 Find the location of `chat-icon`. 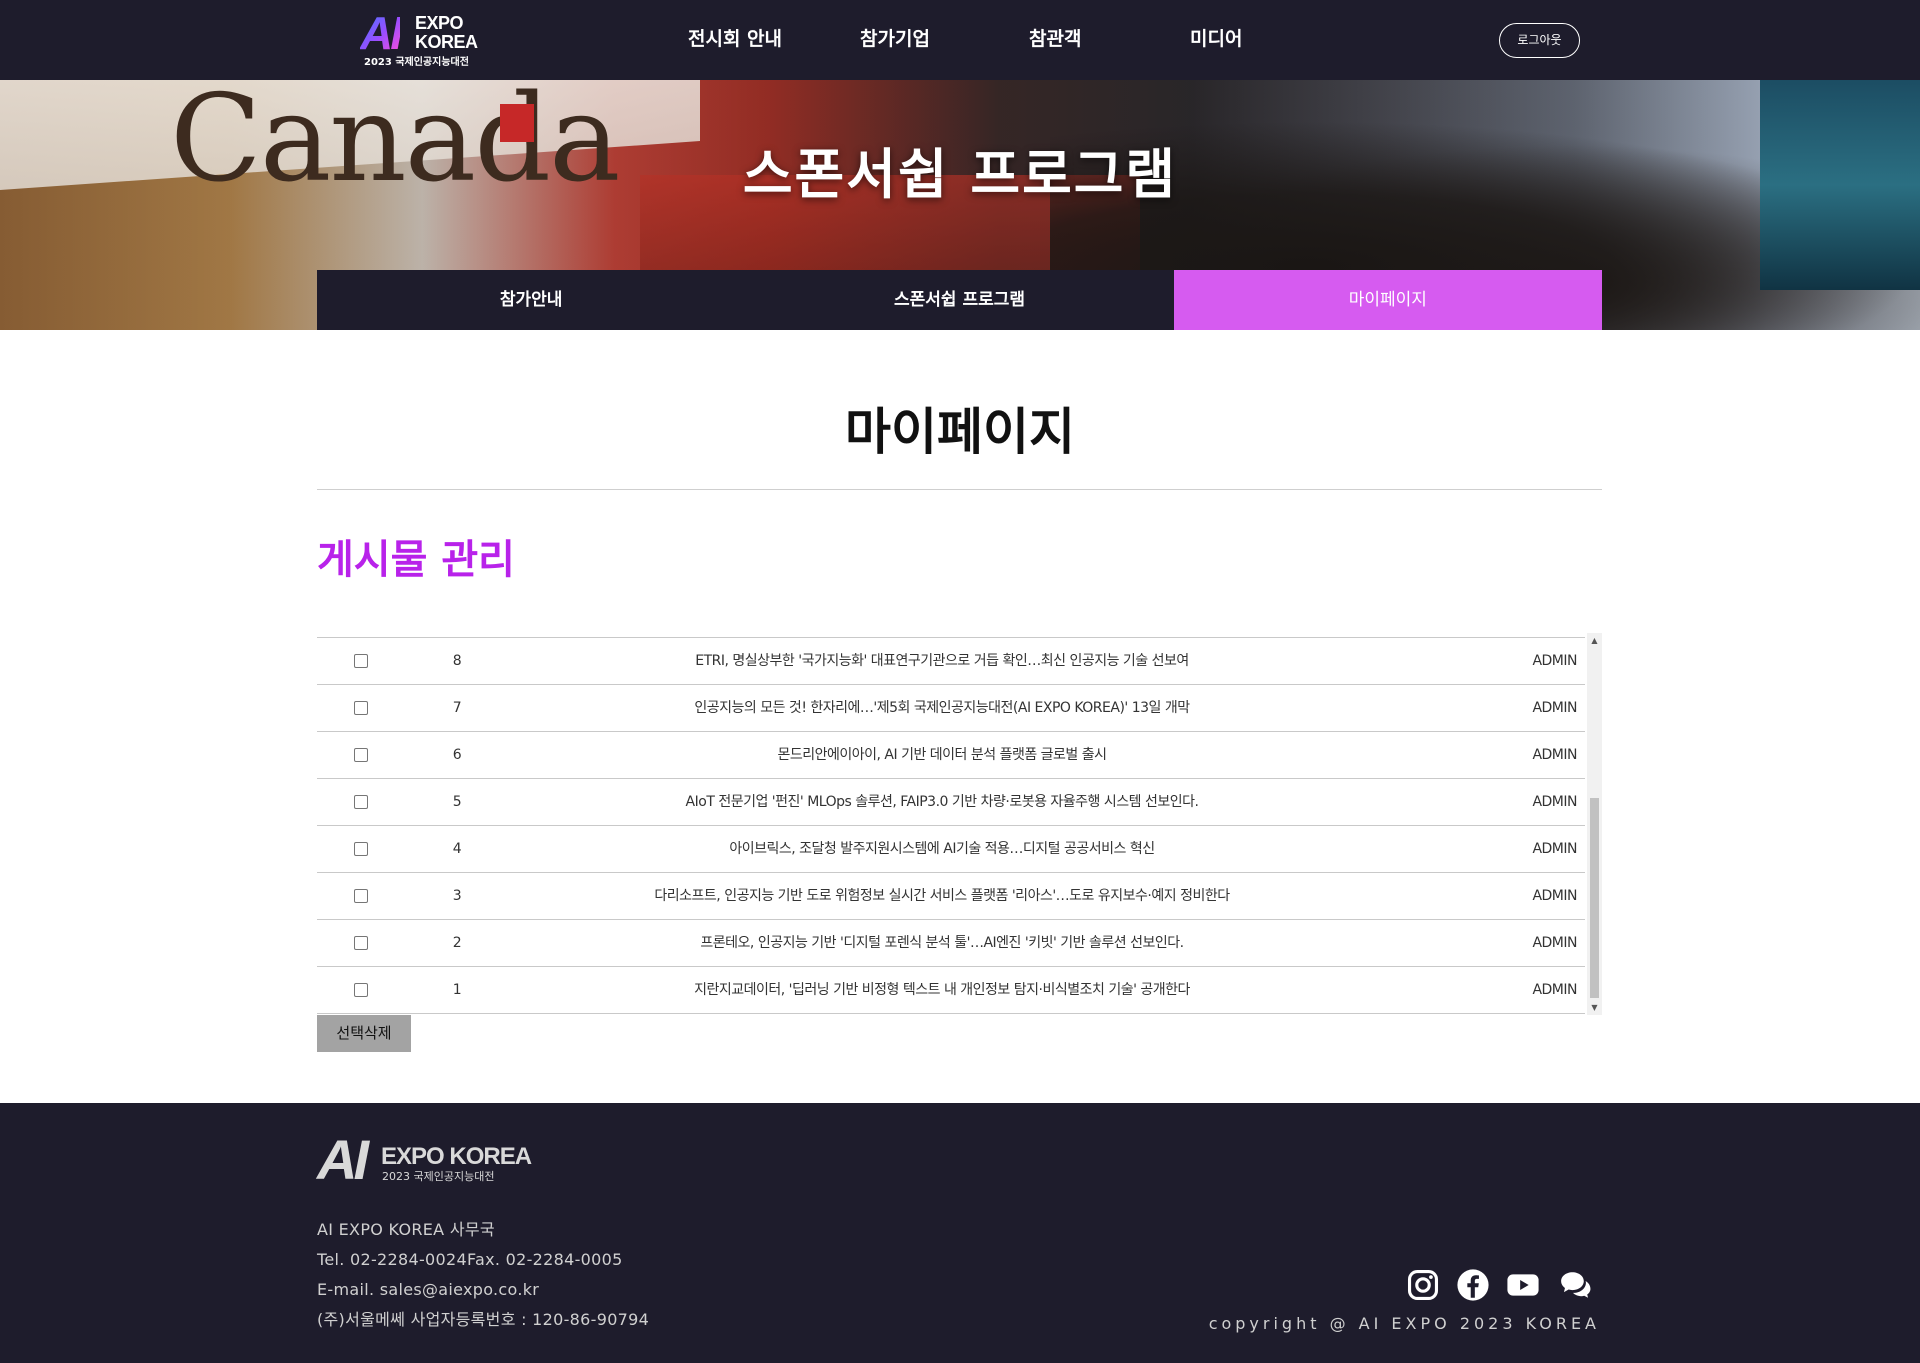

chat-icon is located at coordinates (1576, 1285).